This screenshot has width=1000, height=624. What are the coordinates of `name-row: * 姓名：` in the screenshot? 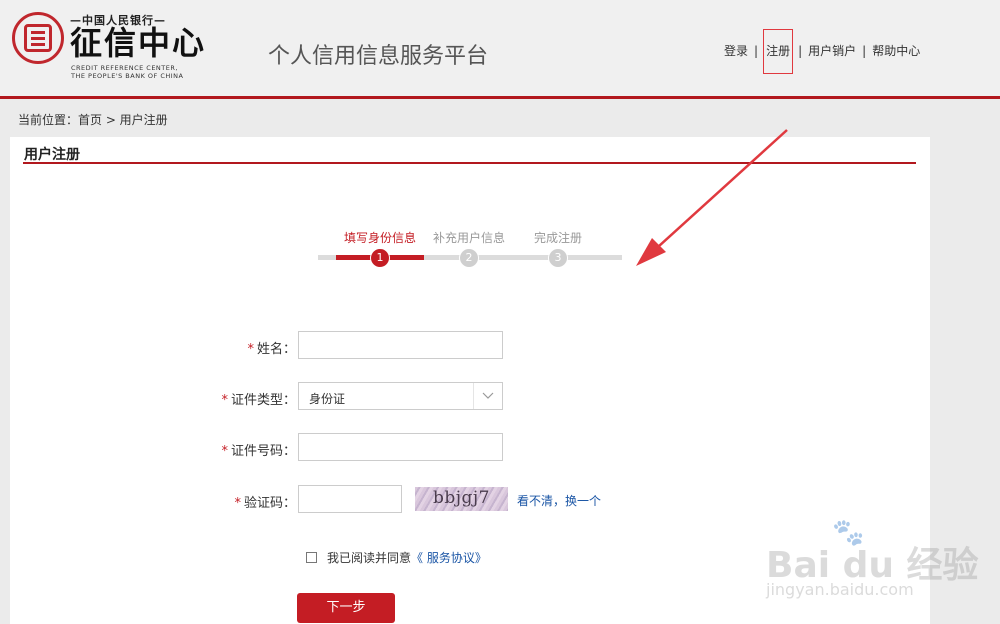 It's located at (470, 346).